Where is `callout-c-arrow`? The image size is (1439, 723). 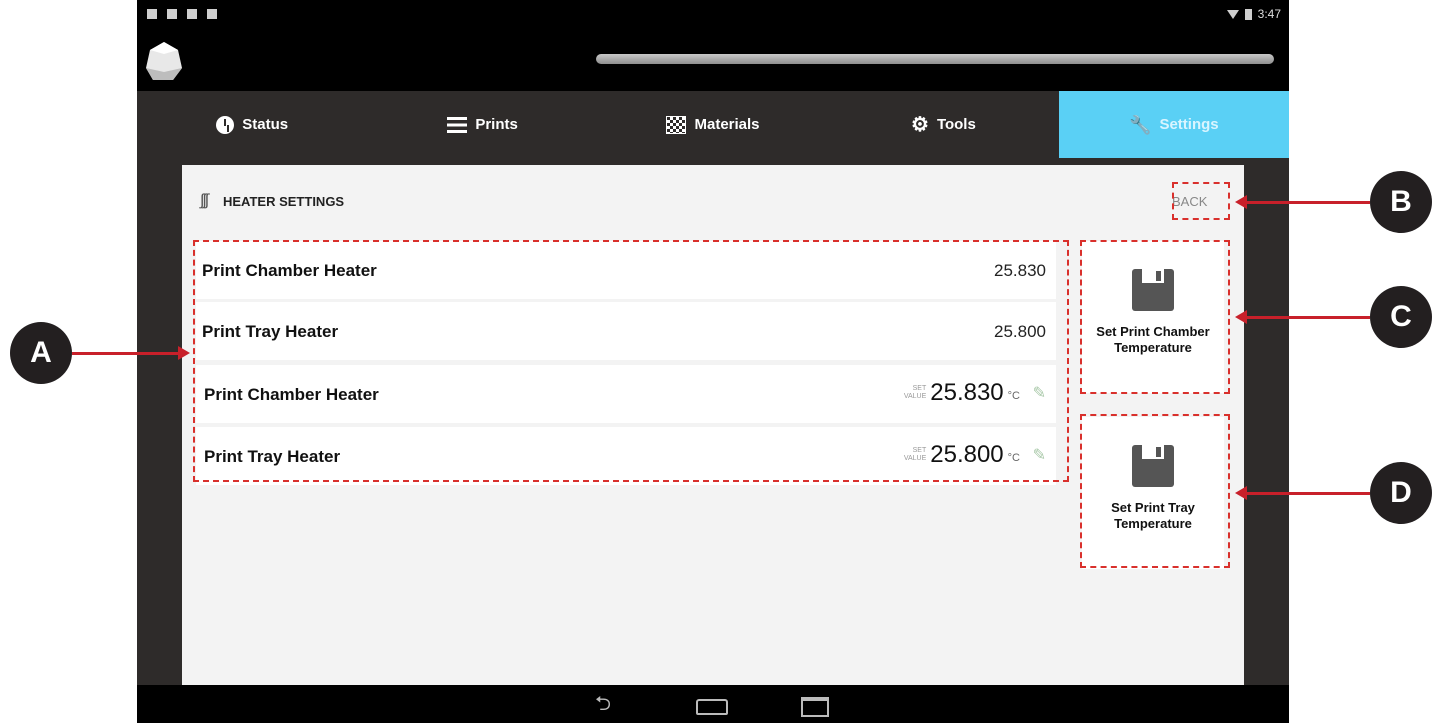
callout-c-arrow is located at coordinates (1302, 317).